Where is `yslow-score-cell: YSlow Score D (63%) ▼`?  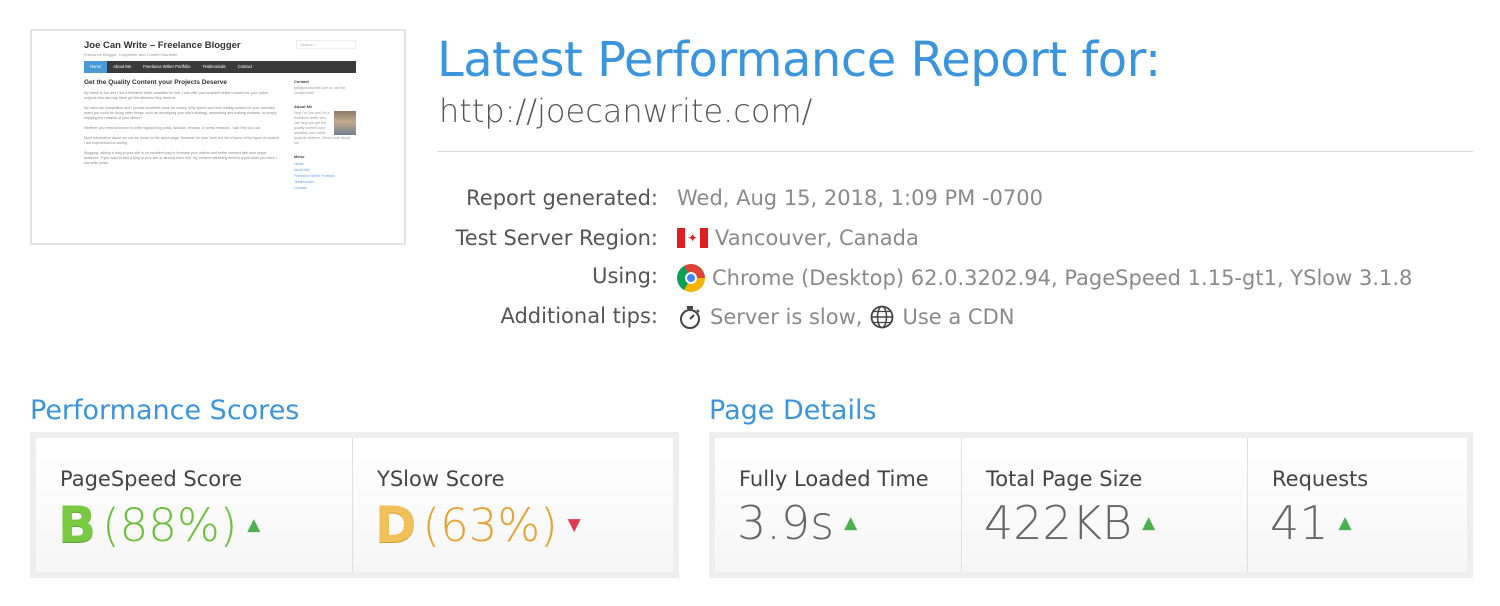
yslow-score-cell: YSlow Score D (63%) ▼ is located at coordinates (513, 505).